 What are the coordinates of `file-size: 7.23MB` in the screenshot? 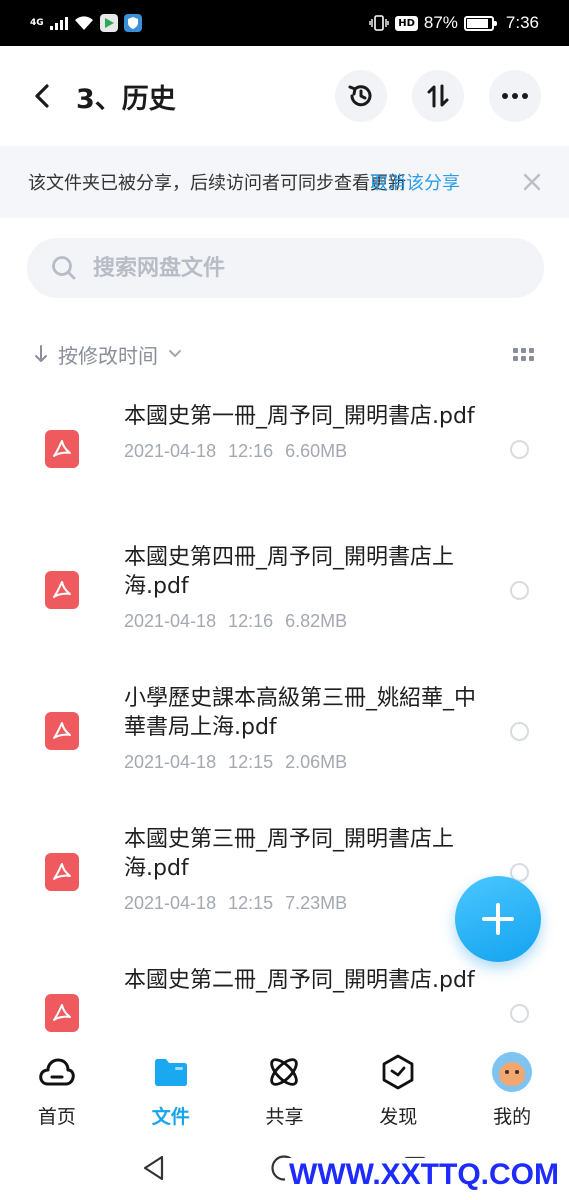 It's located at (316, 903).